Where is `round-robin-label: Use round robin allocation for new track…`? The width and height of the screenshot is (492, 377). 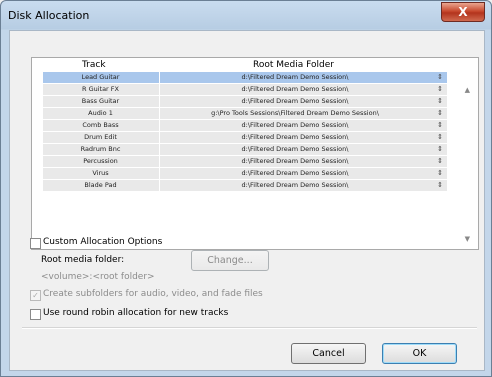 round-robin-label: Use round robin allocation for new track… is located at coordinates (136, 313).